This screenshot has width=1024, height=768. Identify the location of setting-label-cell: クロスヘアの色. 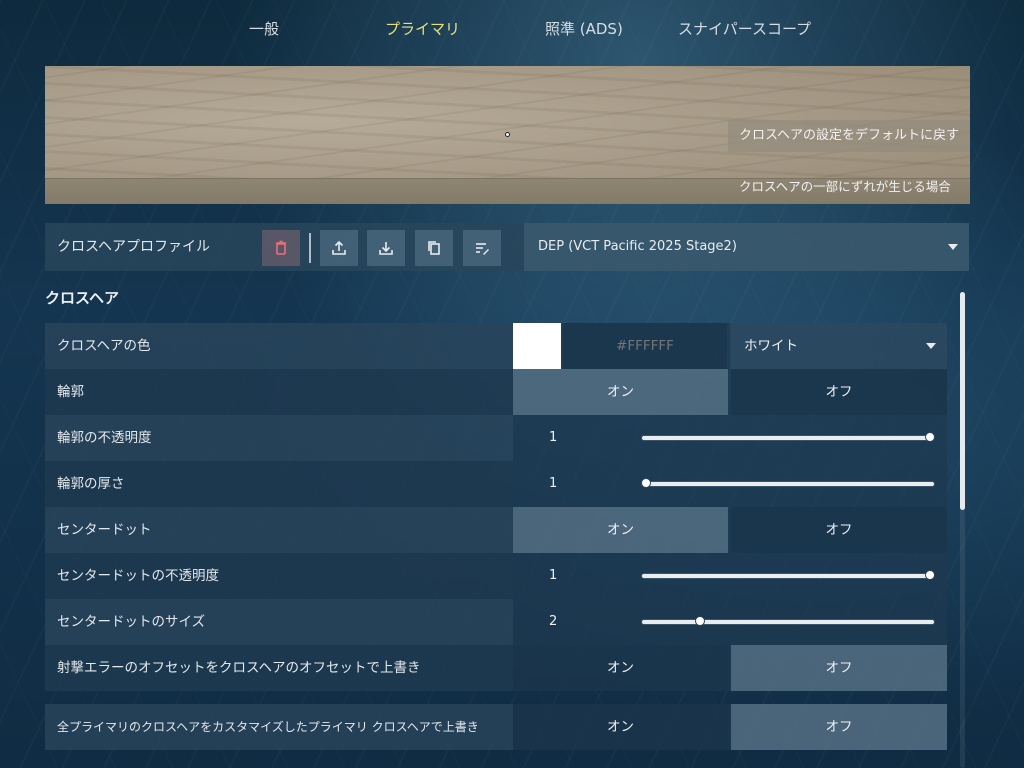
(279, 346).